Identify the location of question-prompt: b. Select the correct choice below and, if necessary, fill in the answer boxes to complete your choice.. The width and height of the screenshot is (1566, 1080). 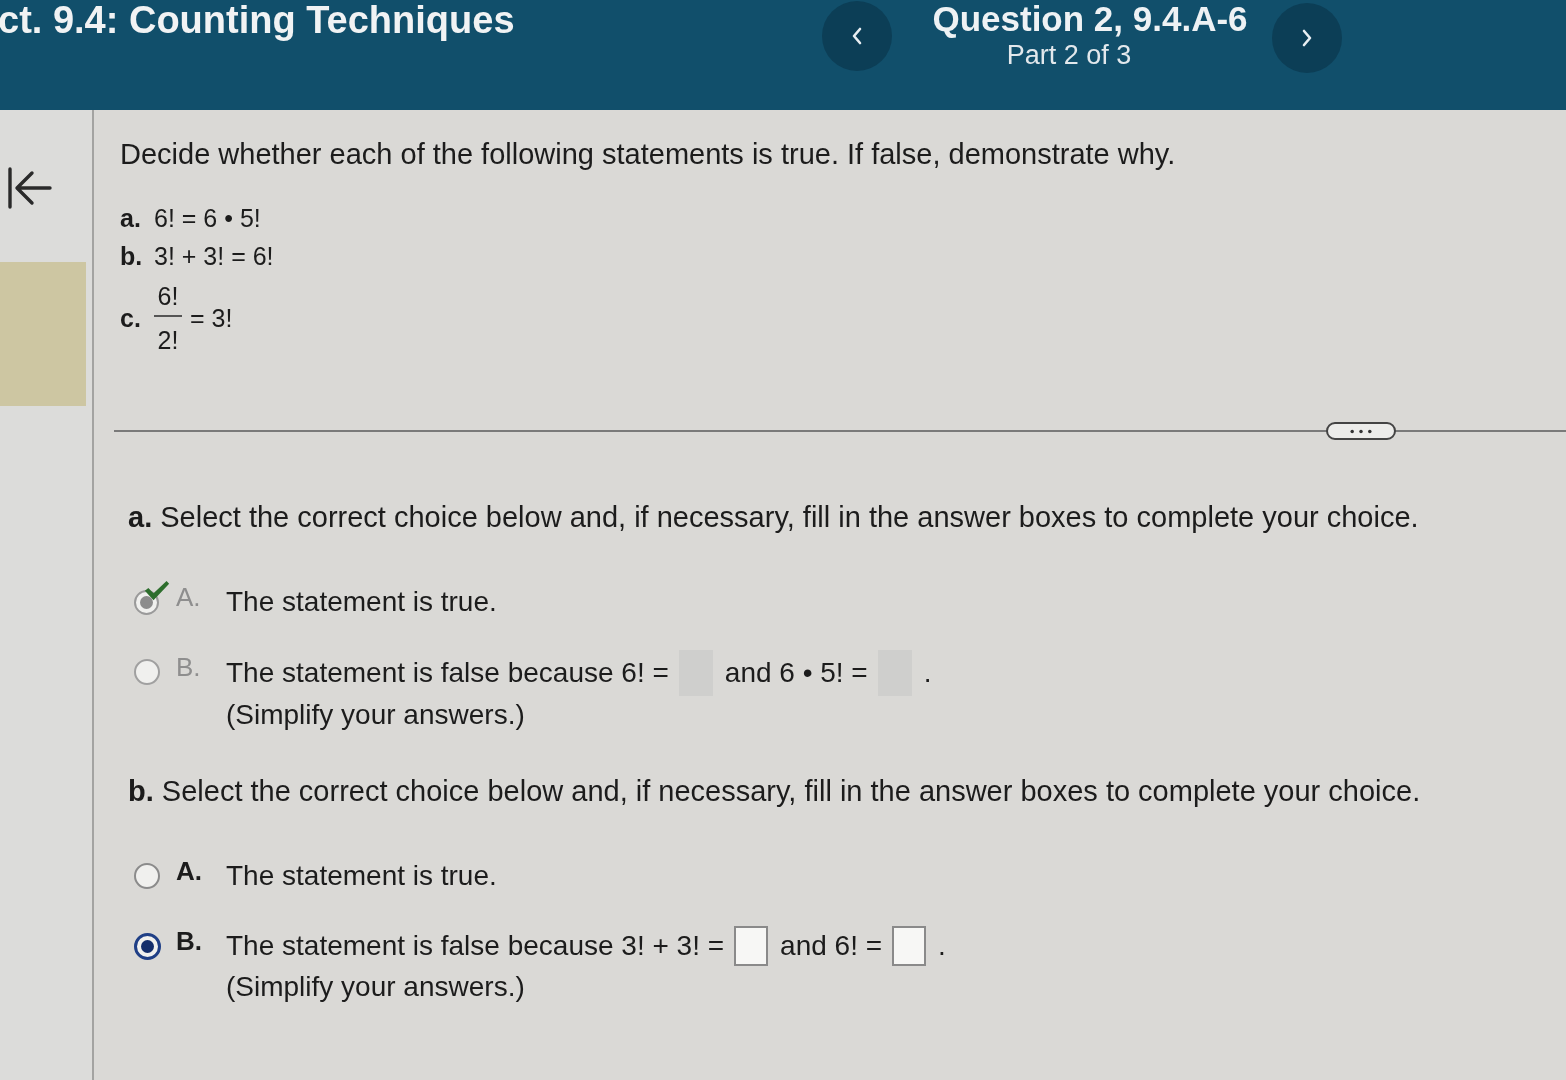
(775, 791).